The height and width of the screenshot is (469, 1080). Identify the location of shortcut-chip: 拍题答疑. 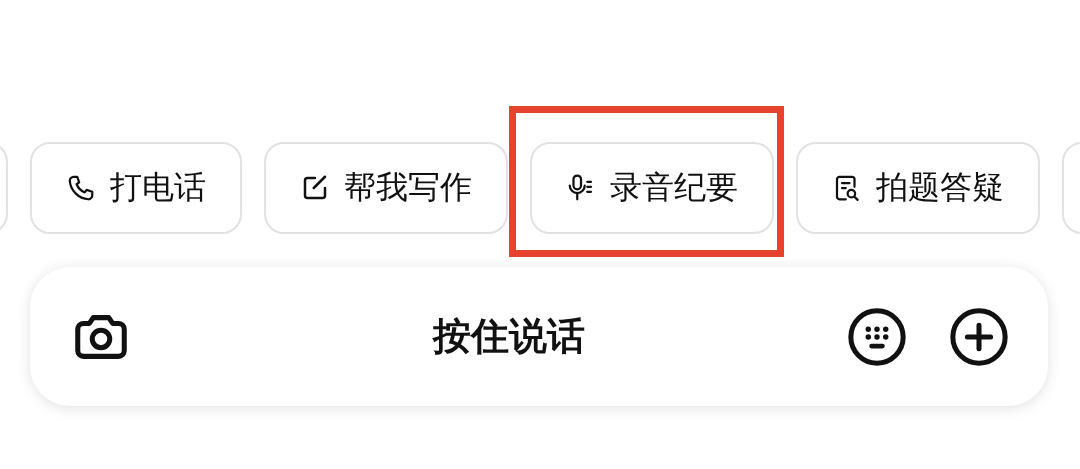
(918, 188).